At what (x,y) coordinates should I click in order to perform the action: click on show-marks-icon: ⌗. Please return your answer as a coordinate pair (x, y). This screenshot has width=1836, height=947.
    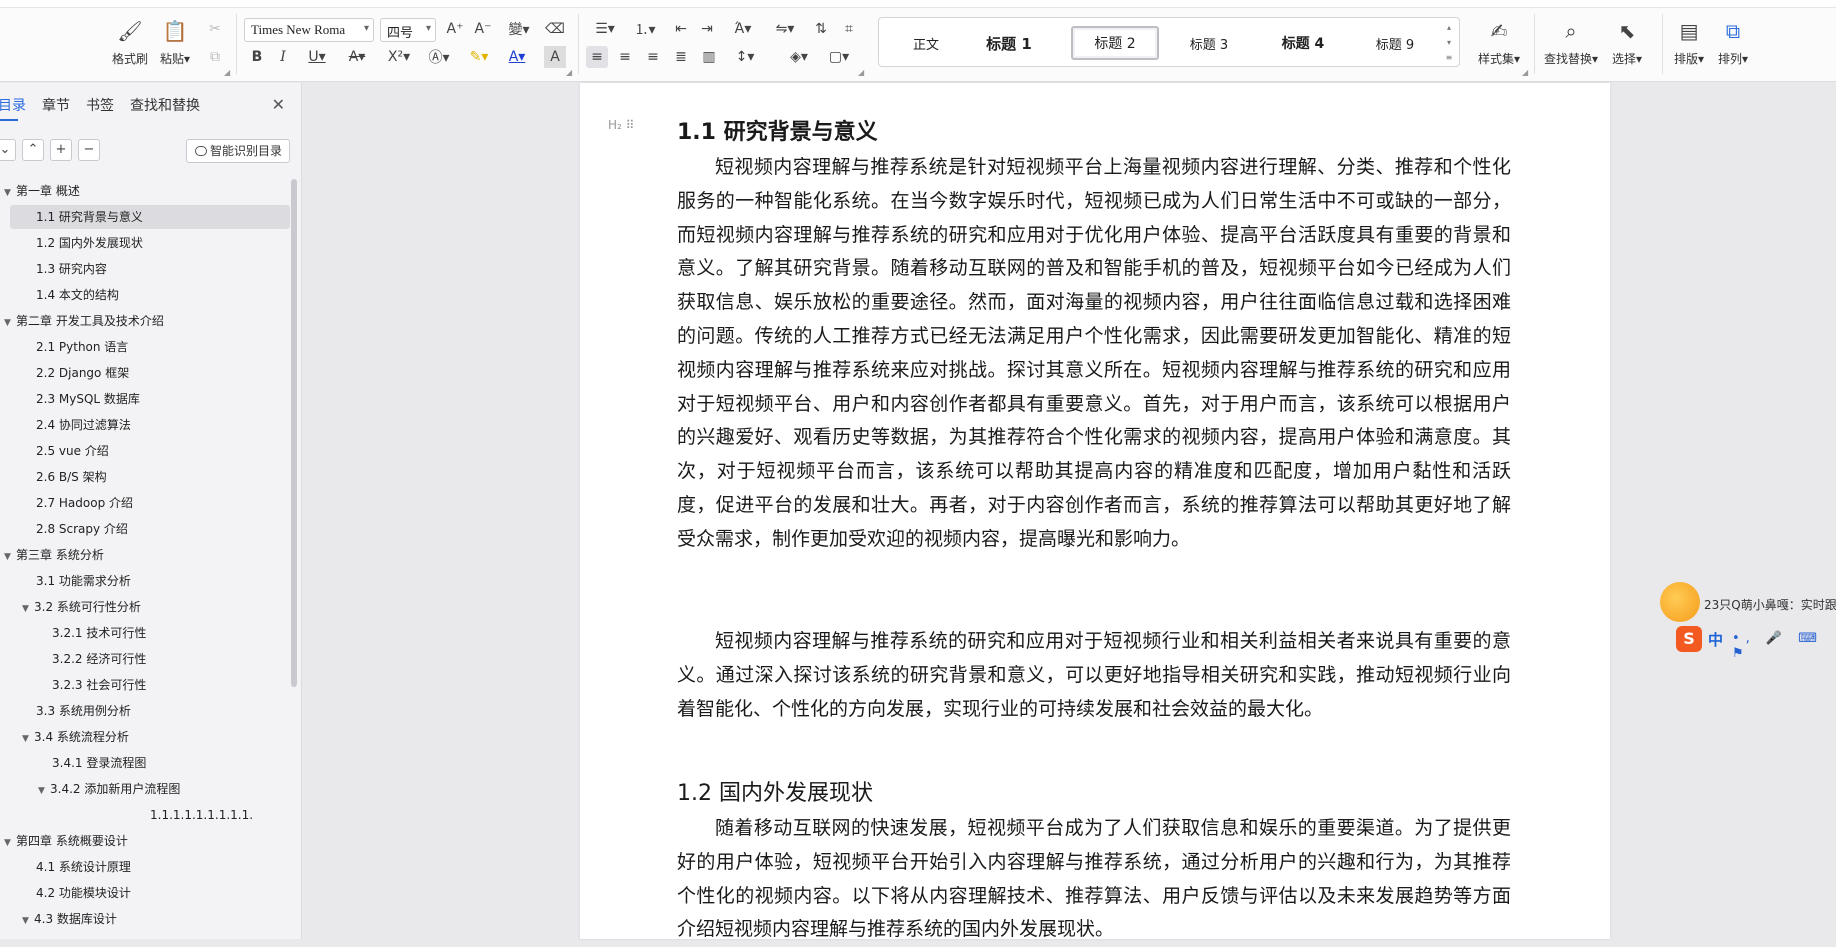
    Looking at the image, I should click on (849, 29).